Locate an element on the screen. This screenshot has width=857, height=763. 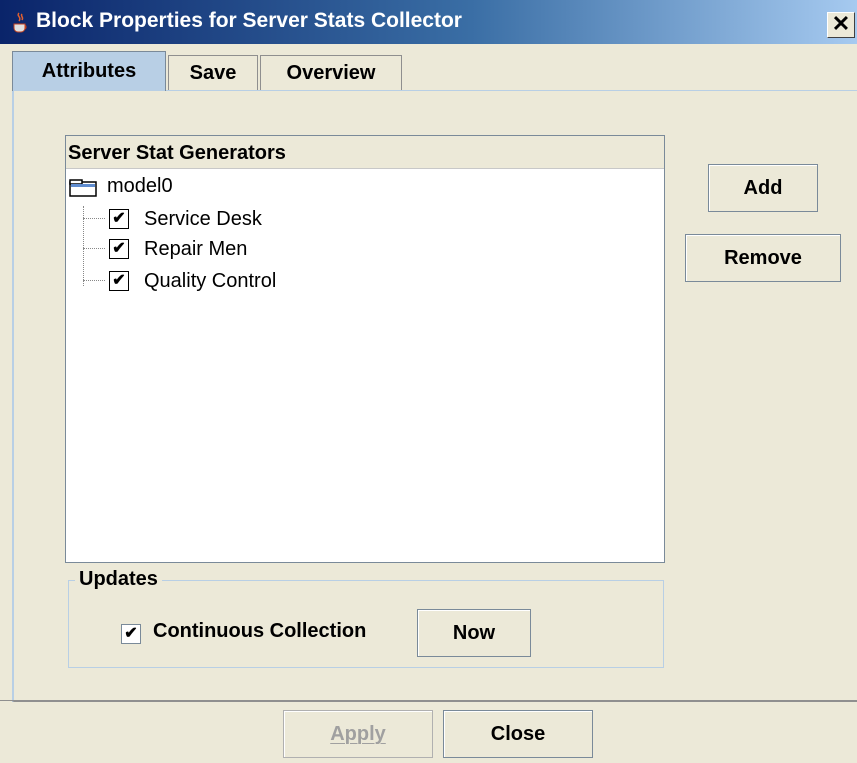
quality-control-checkbox: ✔ is located at coordinates (119, 281).